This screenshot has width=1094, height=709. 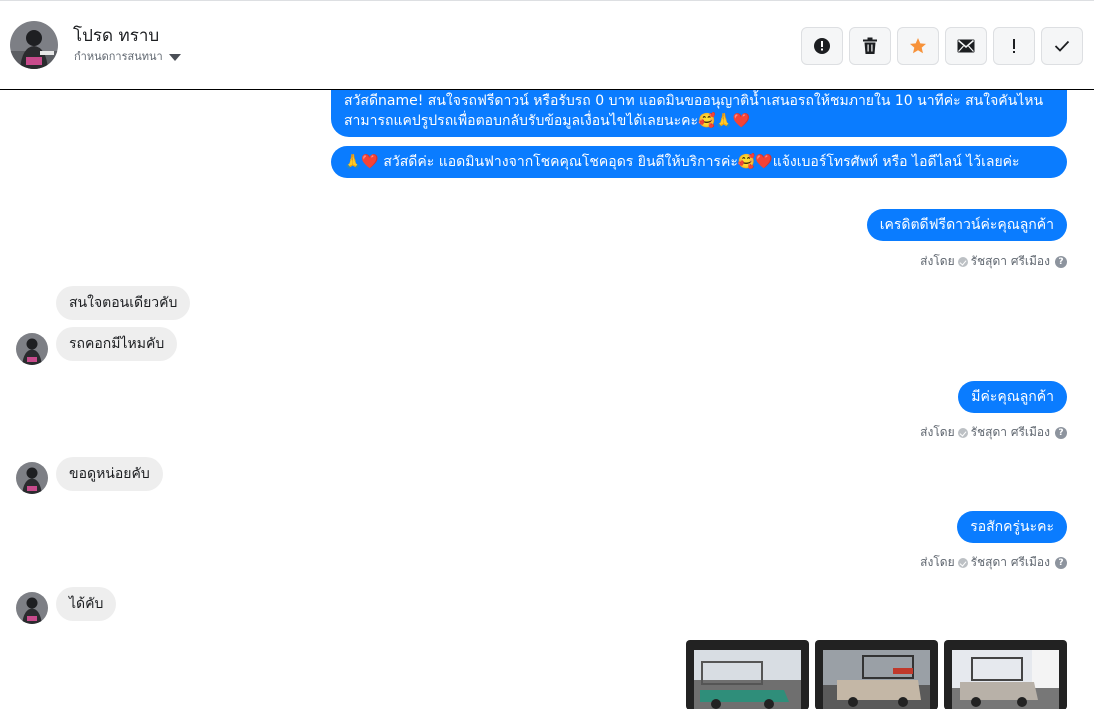 I want to click on delete-button, so click(x=870, y=46).